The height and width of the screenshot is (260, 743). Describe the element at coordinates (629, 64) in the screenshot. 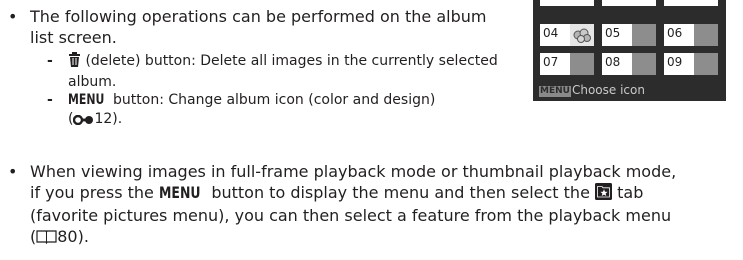

I see `album-cell: 08` at that location.